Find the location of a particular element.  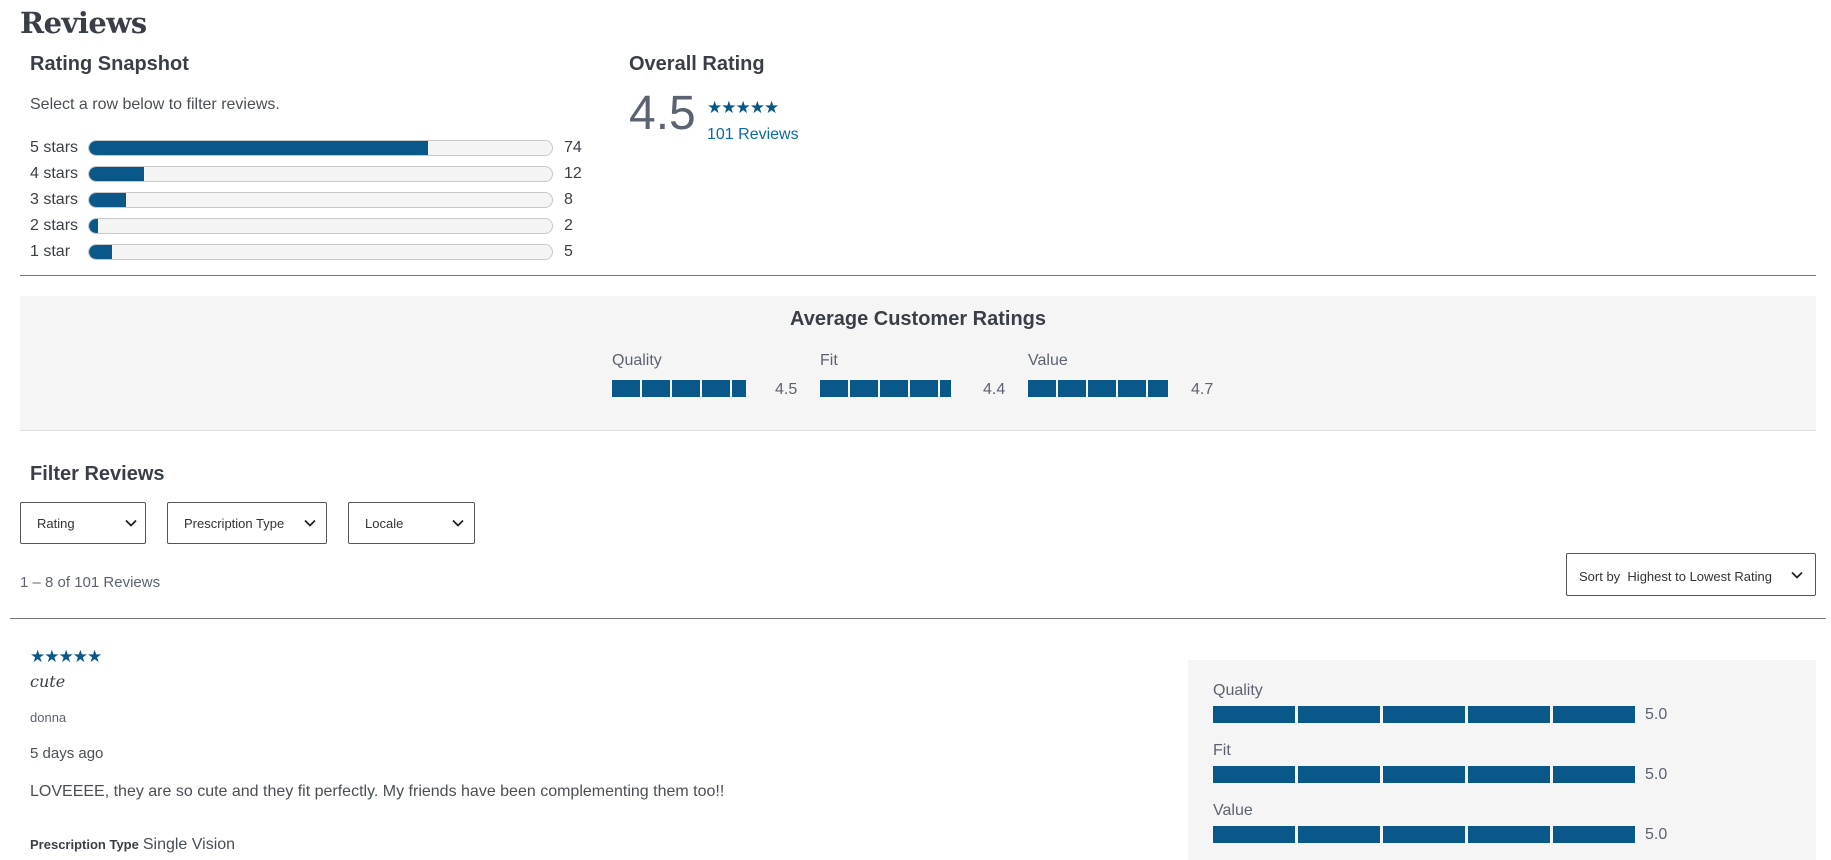

sort-prefix: Sort by is located at coordinates (1600, 576).